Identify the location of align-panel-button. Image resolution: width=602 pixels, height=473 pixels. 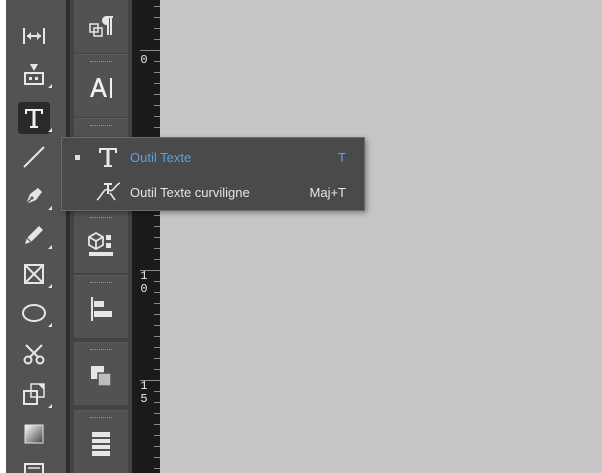
(101, 306).